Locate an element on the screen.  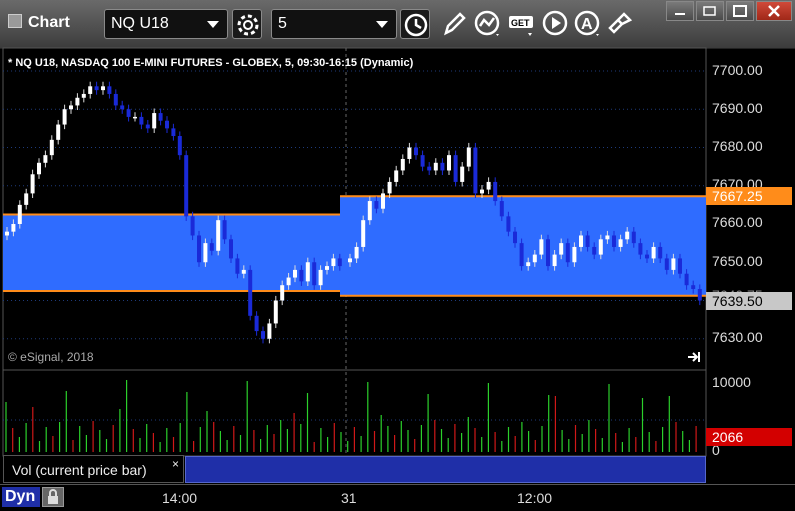
time-axis-label: 12:00 is located at coordinates (535, 498).